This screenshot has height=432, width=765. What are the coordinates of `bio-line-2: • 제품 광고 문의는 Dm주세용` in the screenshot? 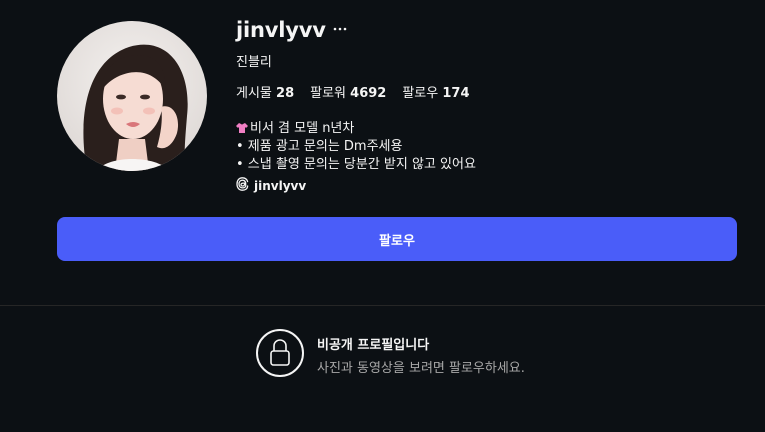 It's located at (319, 146).